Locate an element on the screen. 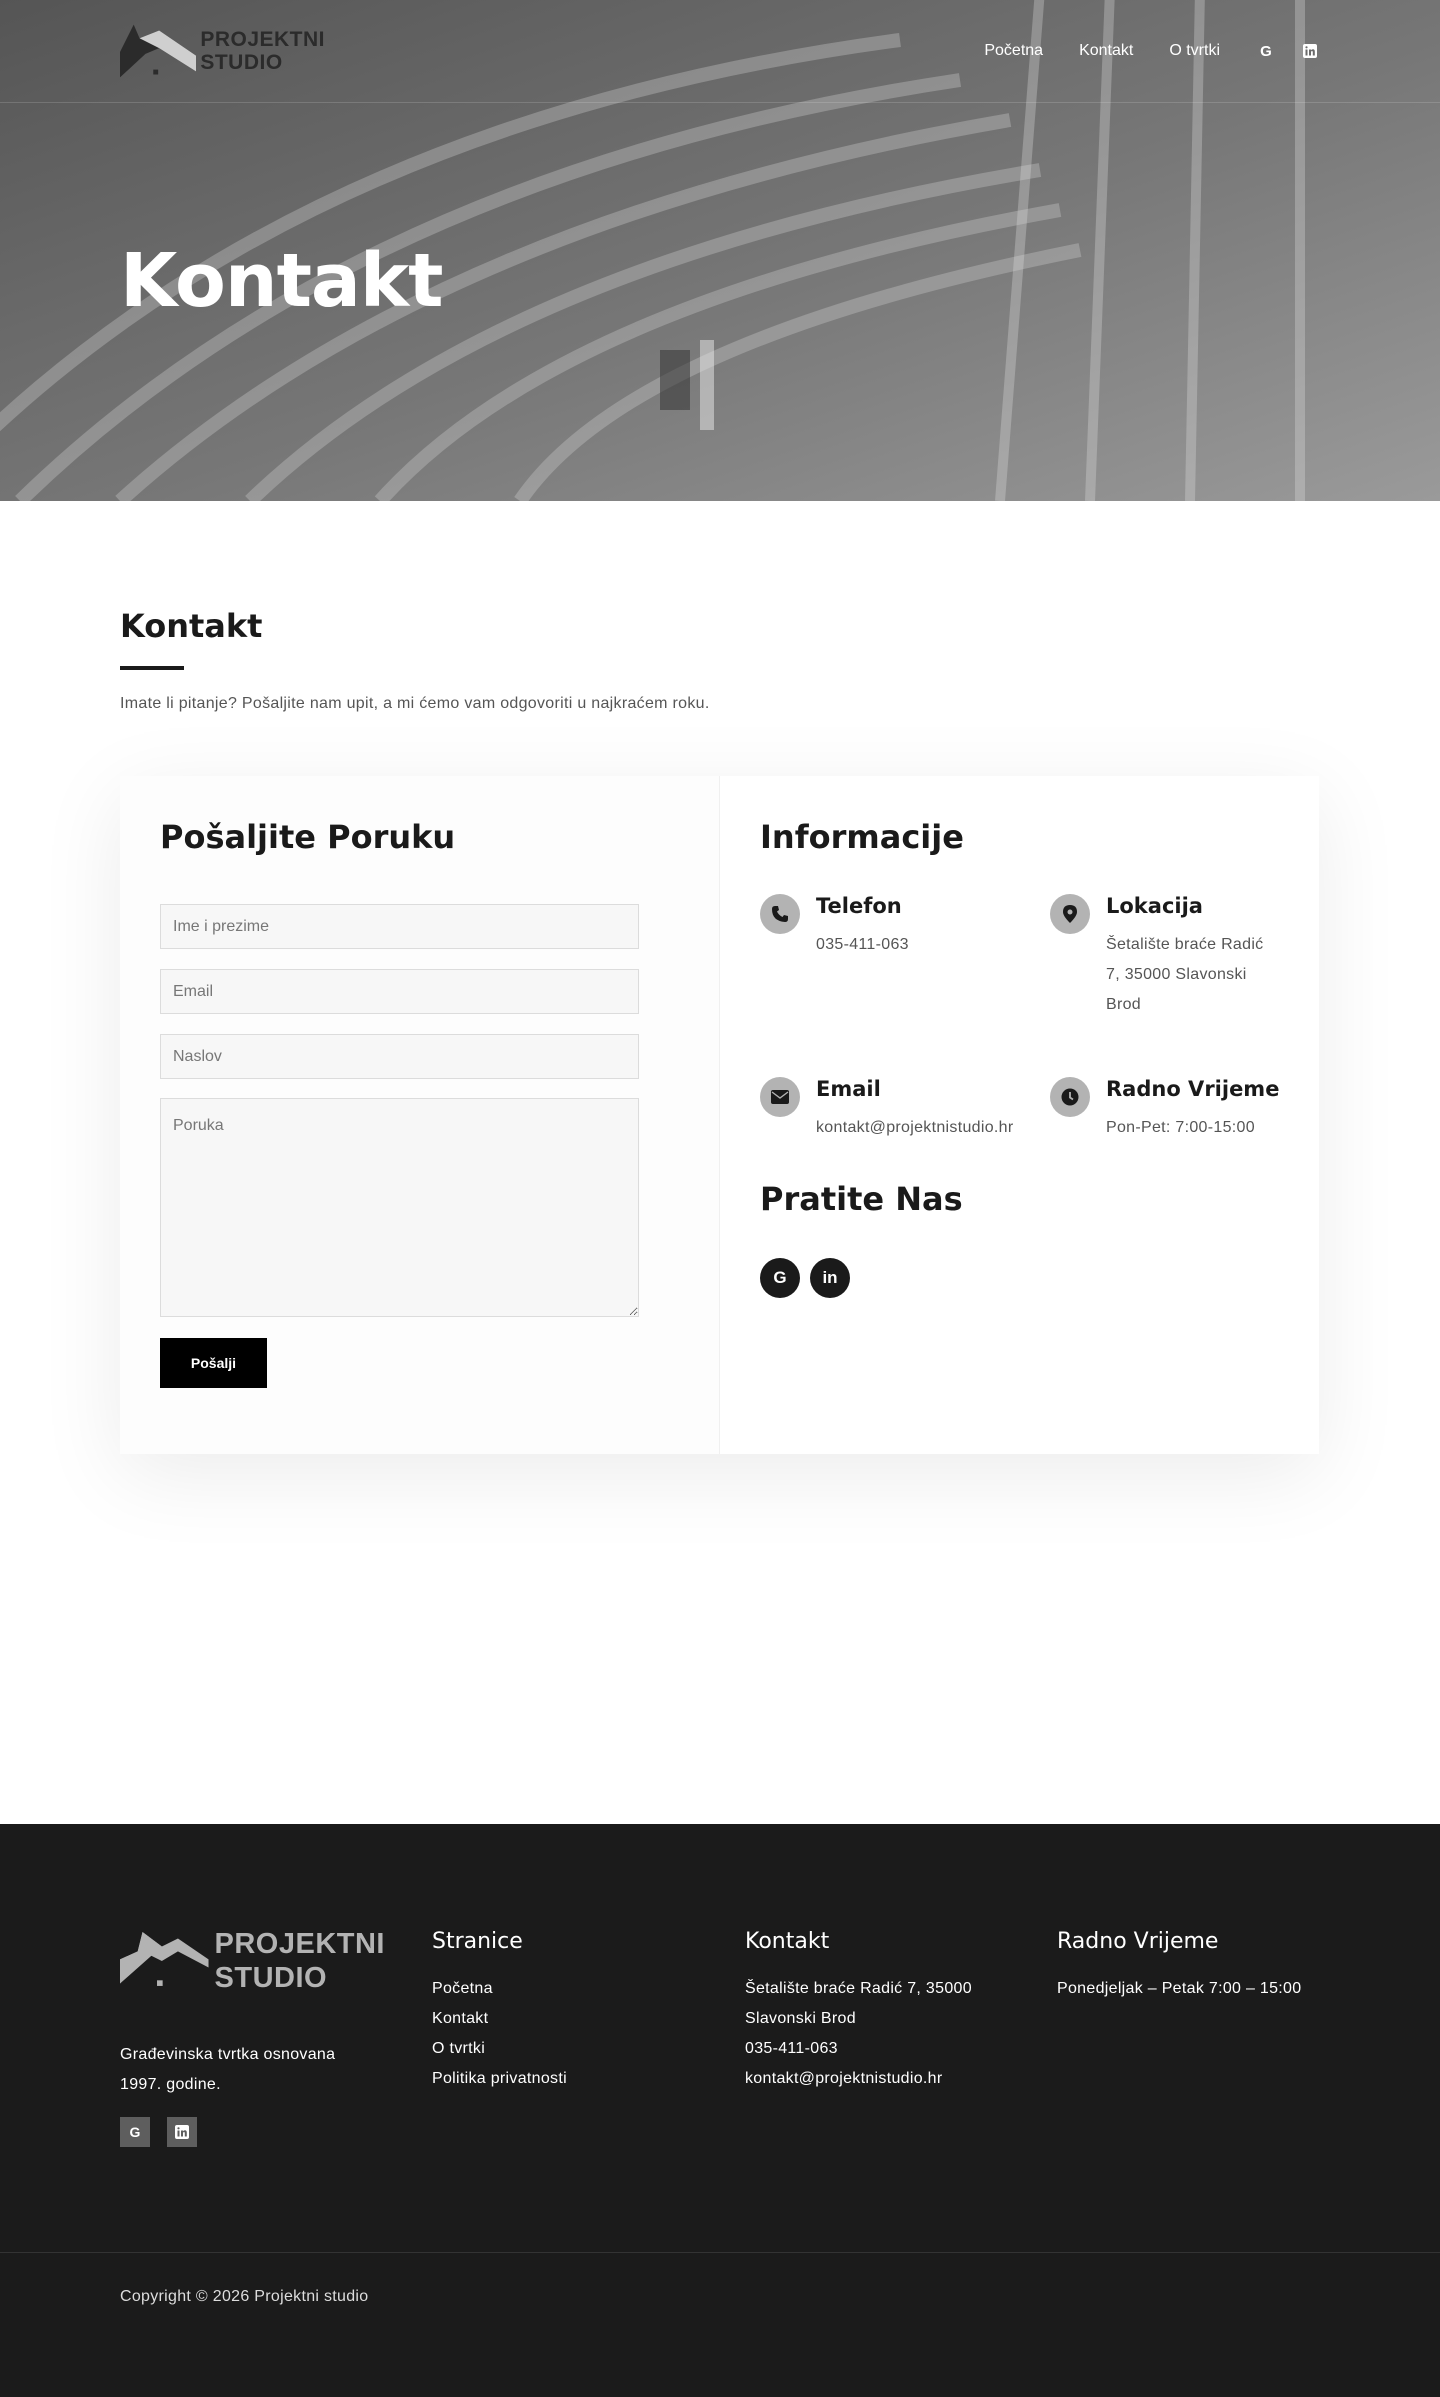  footer-about-line-1: Građevinska tvrtka osnovana is located at coordinates (228, 2054).